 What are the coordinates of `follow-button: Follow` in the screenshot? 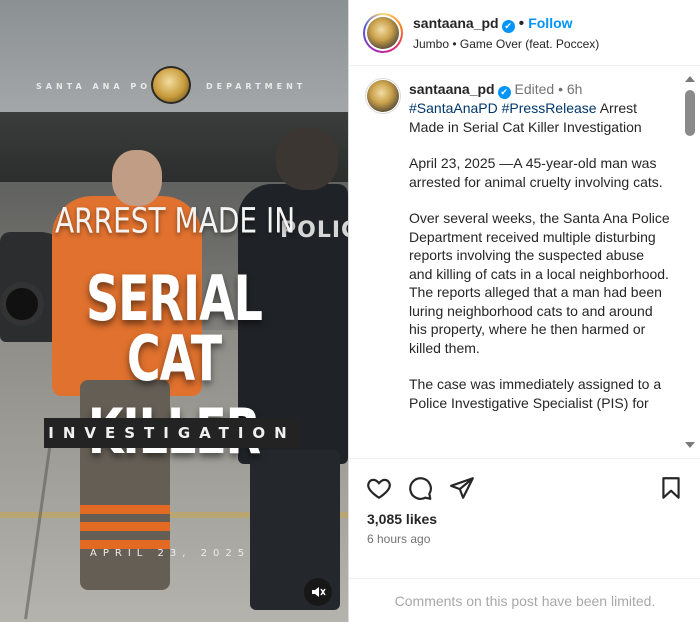 It's located at (550, 23).